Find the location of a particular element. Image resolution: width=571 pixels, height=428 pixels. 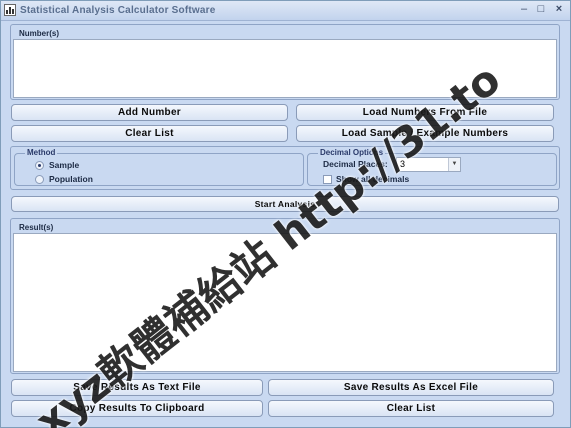

clear-list-button: Clear List is located at coordinates (149, 133).